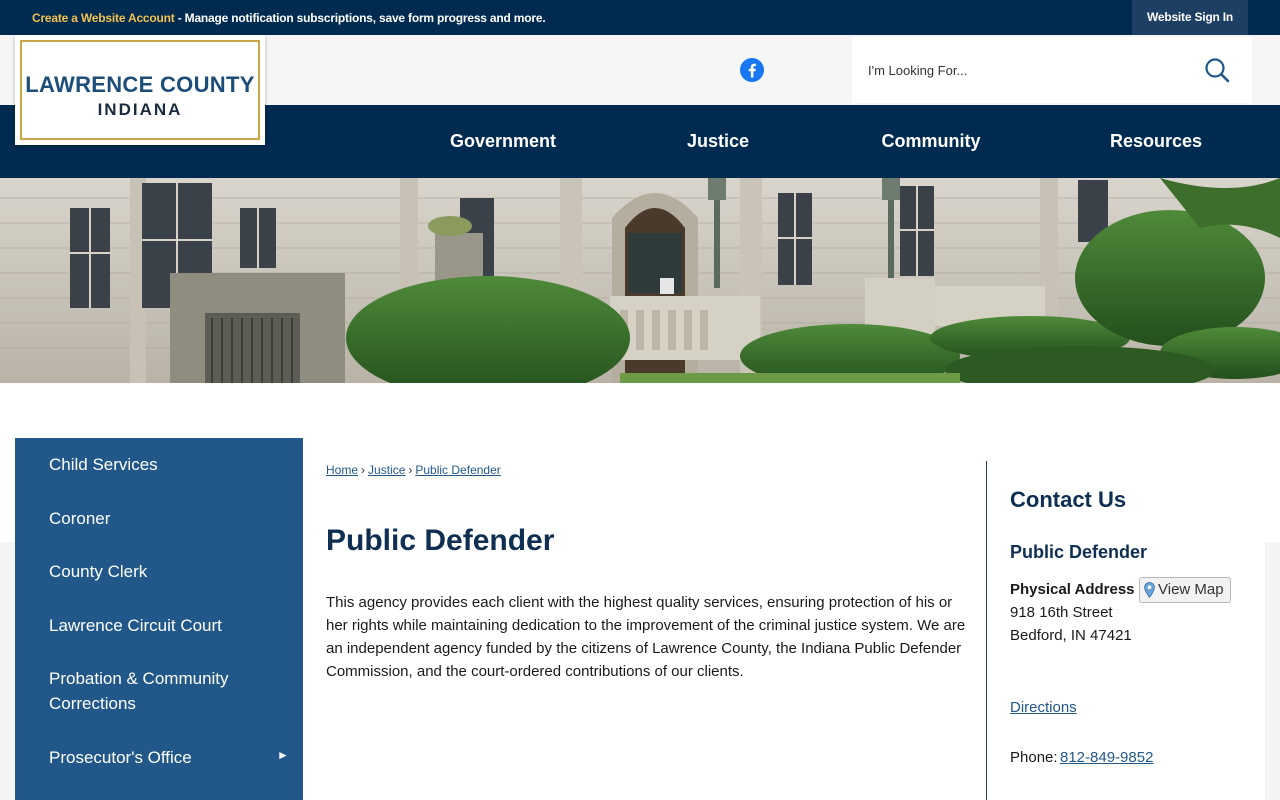 This screenshot has width=1280, height=800. I want to click on nav-community: Community, so click(931, 141).